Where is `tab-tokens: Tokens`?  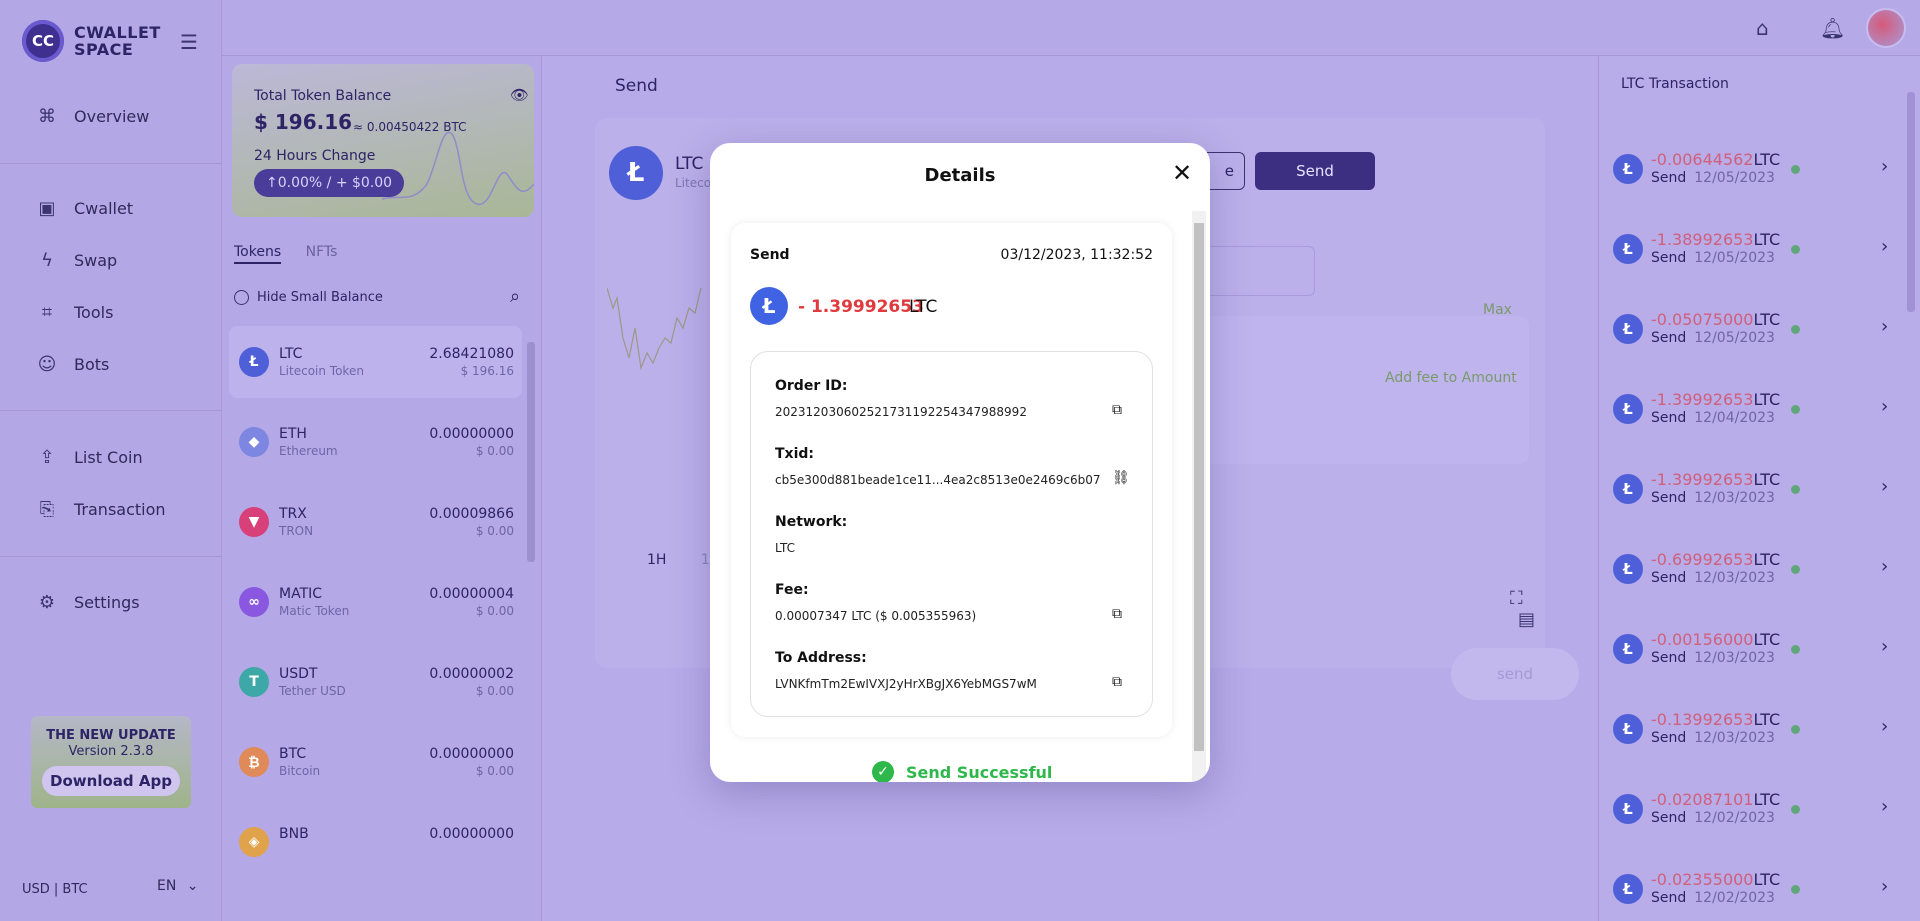 tab-tokens: Tokens is located at coordinates (258, 254).